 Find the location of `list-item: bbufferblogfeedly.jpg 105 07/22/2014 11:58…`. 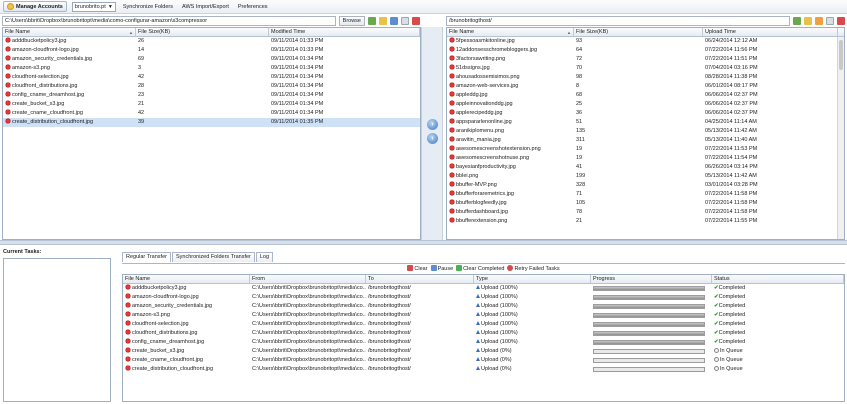

list-item: bbufferblogfeedly.jpg 105 07/22/2014 11:58… is located at coordinates (645, 203).